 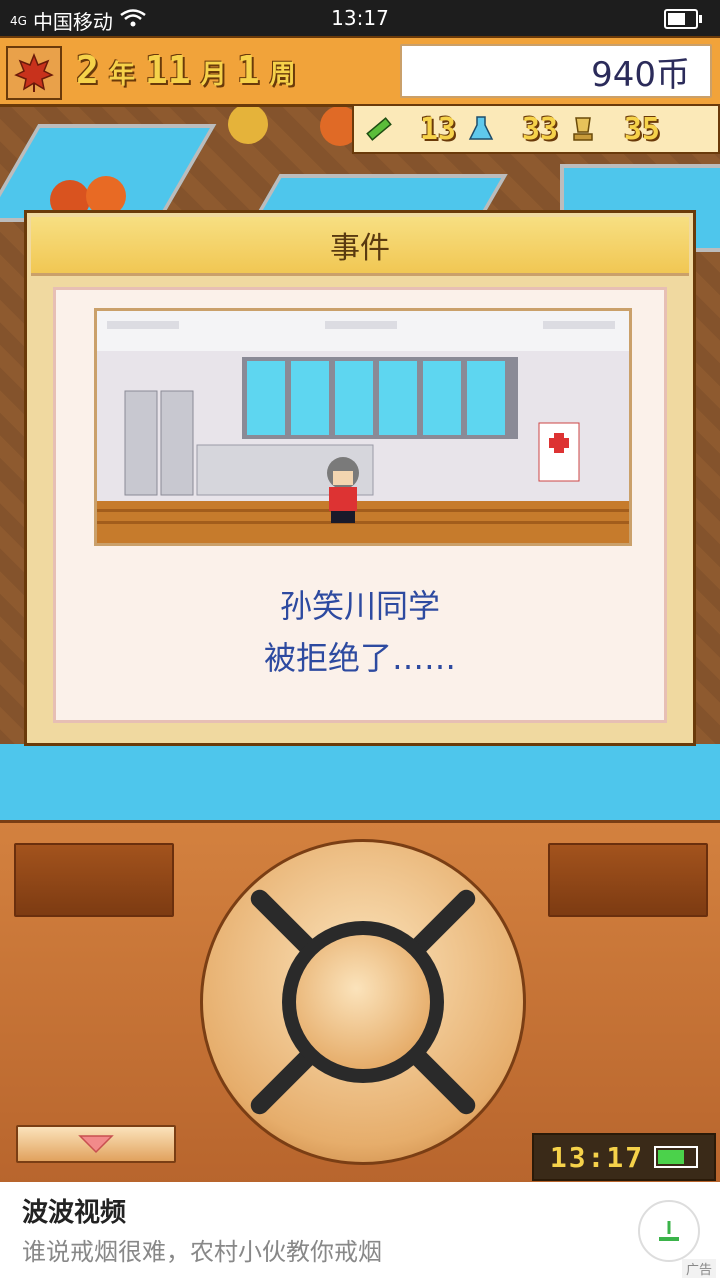 I want to click on collapse-button, so click(x=96, y=1144).